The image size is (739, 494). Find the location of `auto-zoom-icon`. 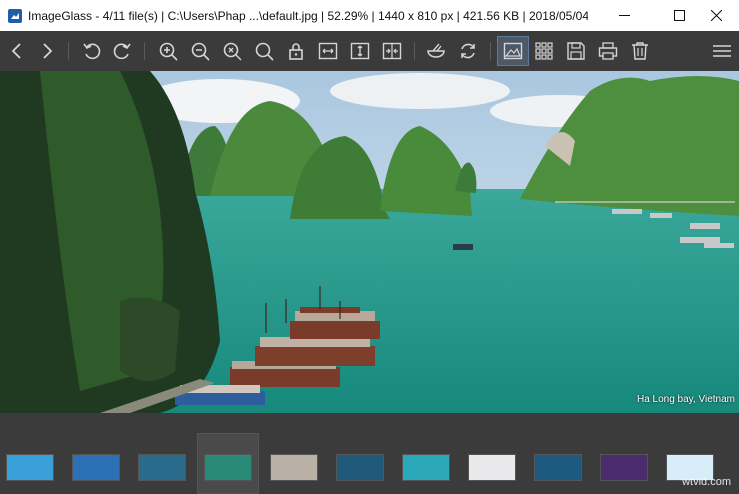

auto-zoom-icon is located at coordinates (392, 51).